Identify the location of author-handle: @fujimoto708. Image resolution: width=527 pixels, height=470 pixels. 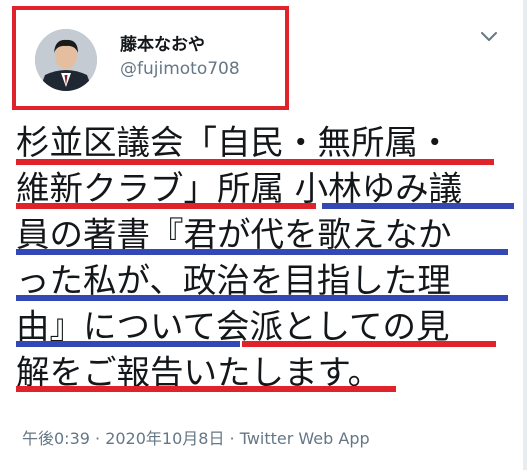
(180, 69).